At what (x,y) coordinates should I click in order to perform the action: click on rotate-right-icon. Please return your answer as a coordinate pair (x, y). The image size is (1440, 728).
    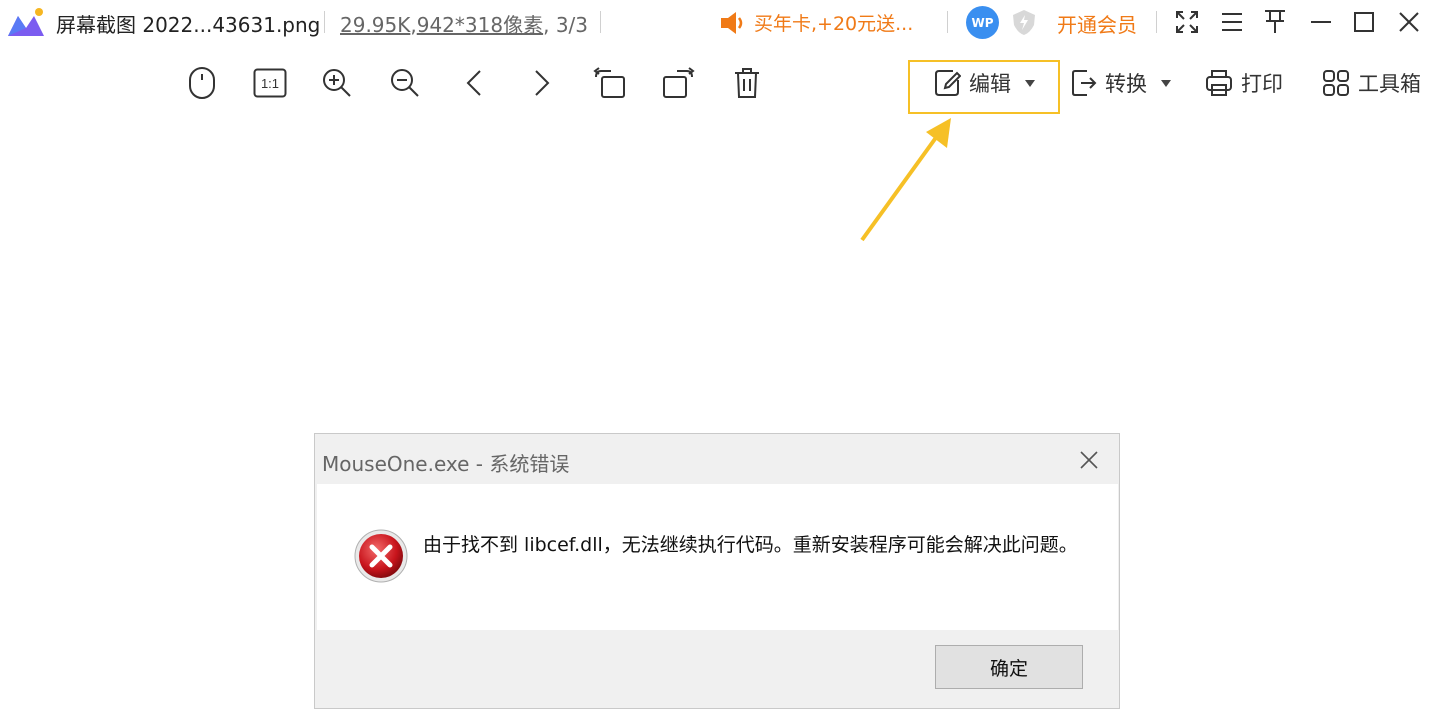
    Looking at the image, I should click on (679, 82).